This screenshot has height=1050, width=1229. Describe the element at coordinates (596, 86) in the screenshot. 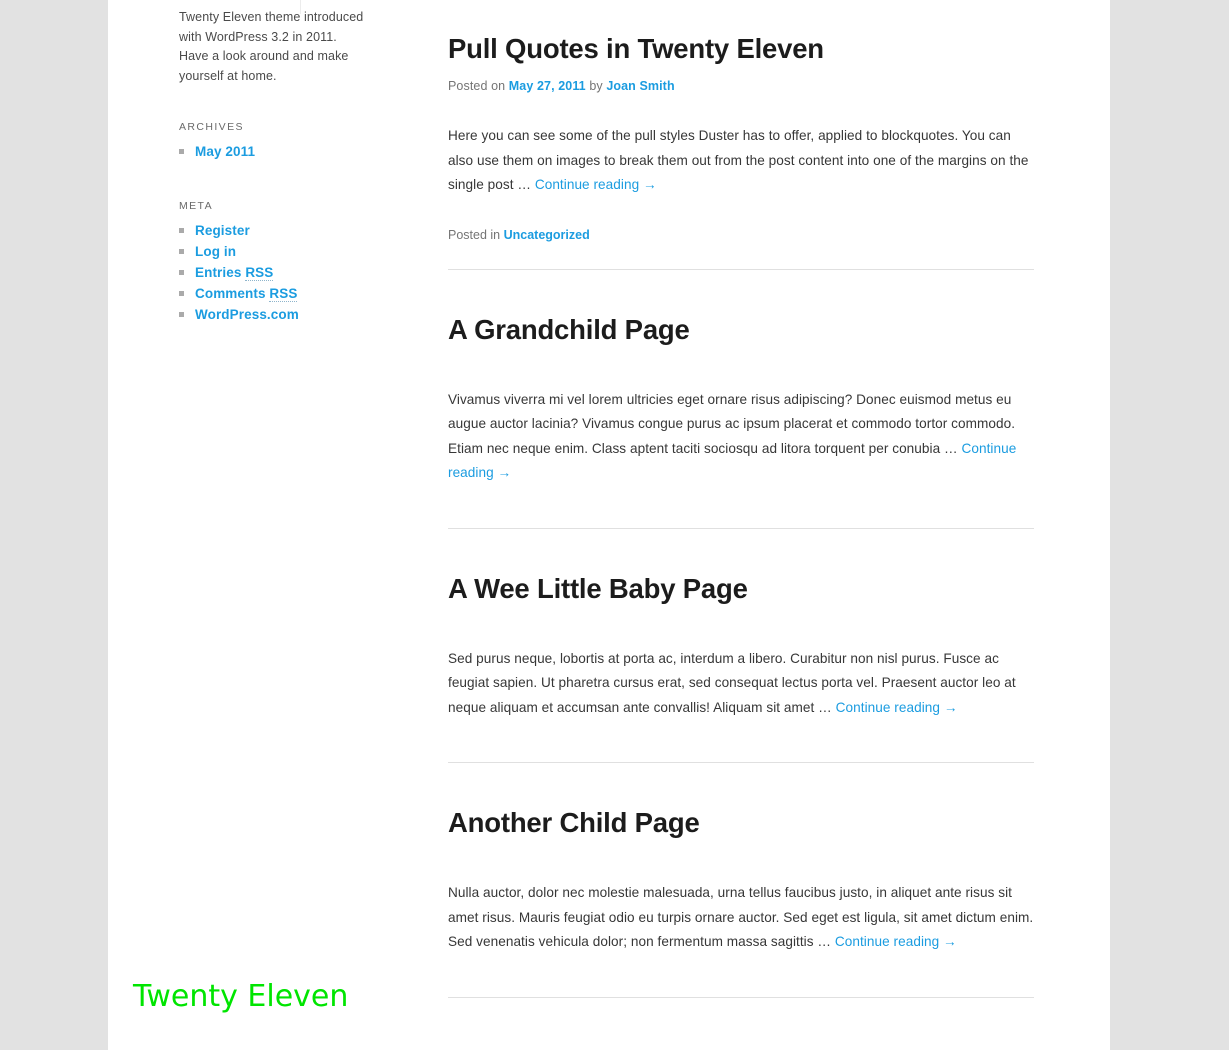

I see `by-label: by` at that location.